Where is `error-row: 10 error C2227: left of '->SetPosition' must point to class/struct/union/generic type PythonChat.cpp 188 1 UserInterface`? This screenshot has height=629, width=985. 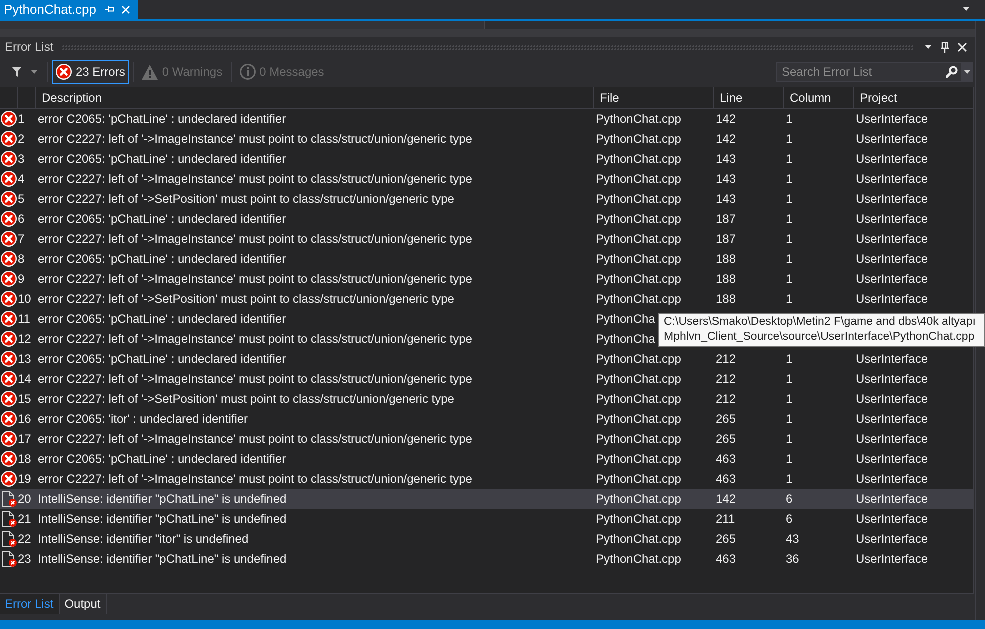 error-row: 10 error C2227: left of '->SetPosition' must point to class/struct/union/generic type PythonChat.cpp 188 1 UserInterface is located at coordinates (486, 299).